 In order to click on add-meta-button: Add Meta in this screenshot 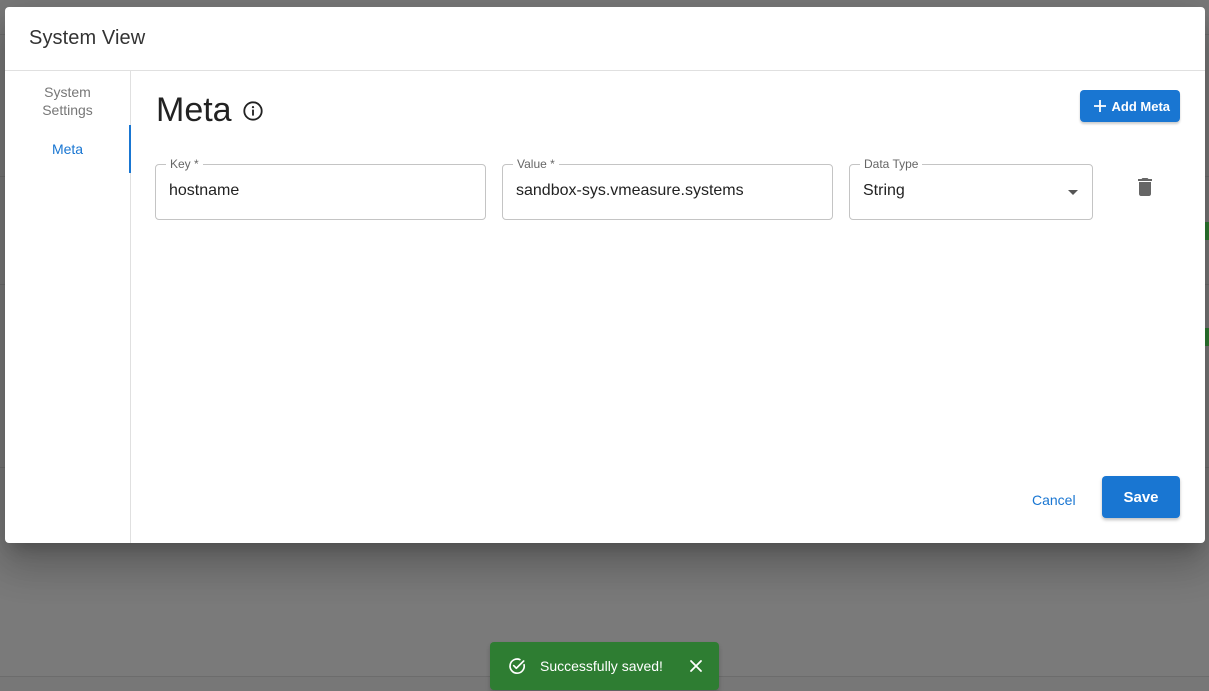, I will do `click(1129, 106)`.